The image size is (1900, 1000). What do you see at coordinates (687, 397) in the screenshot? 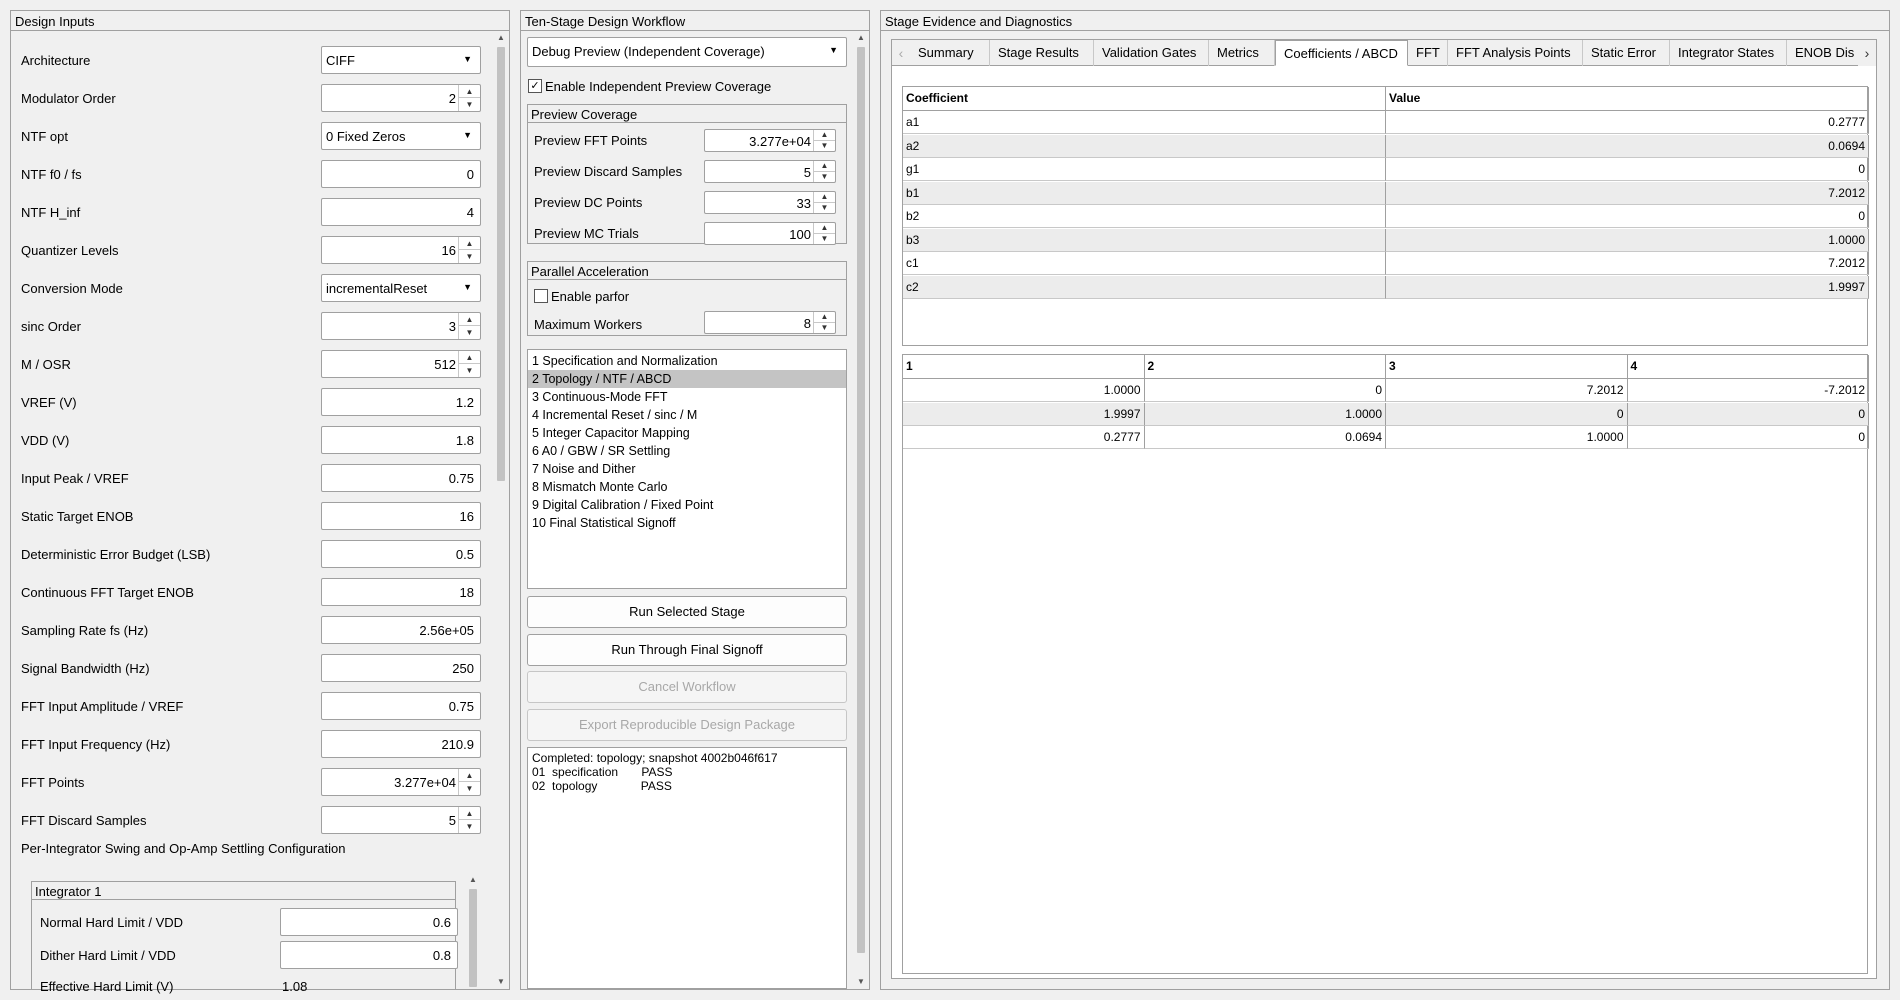
I see `stage-list-item: 3 Continuous-Mode FFT` at bounding box center [687, 397].